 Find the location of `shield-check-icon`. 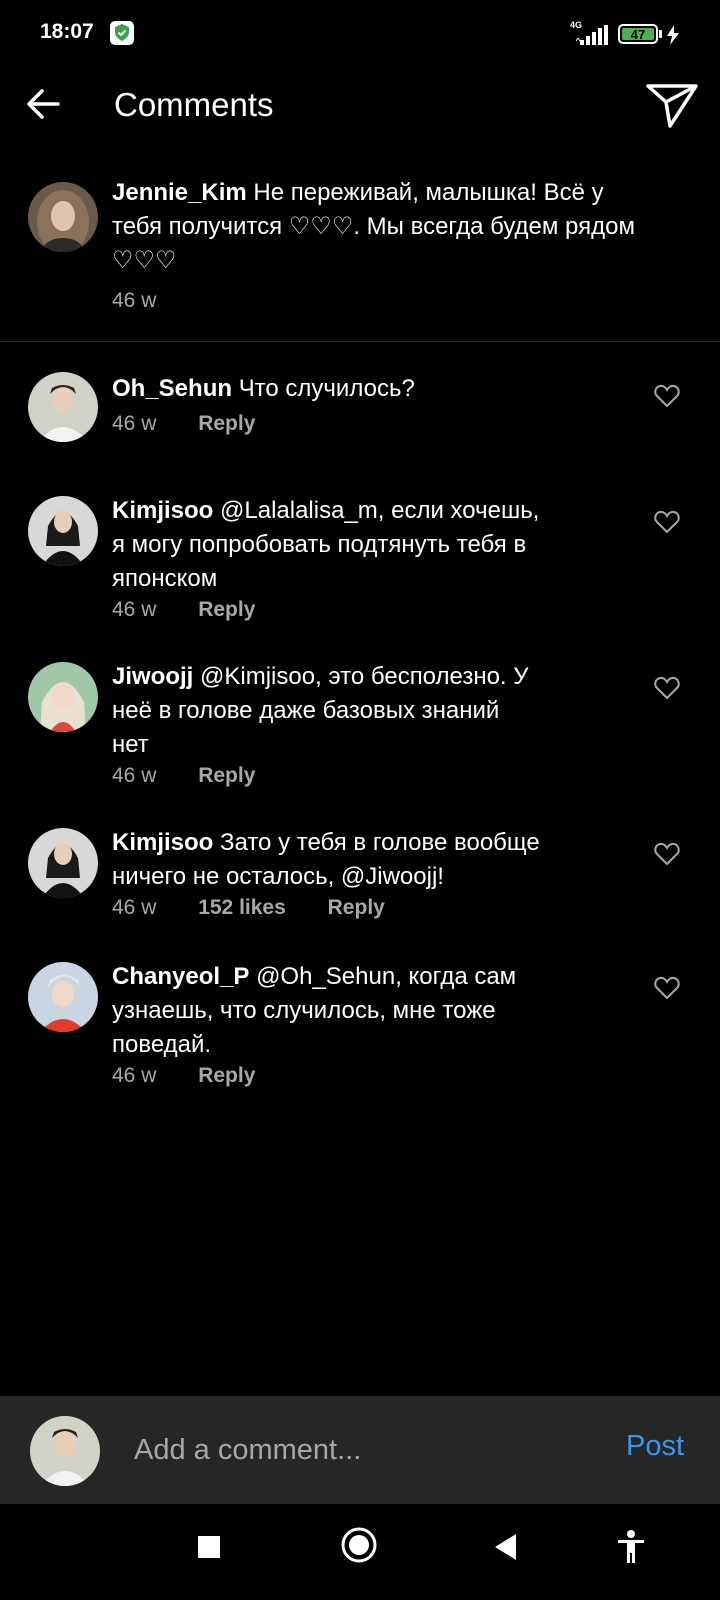

shield-check-icon is located at coordinates (122, 33).